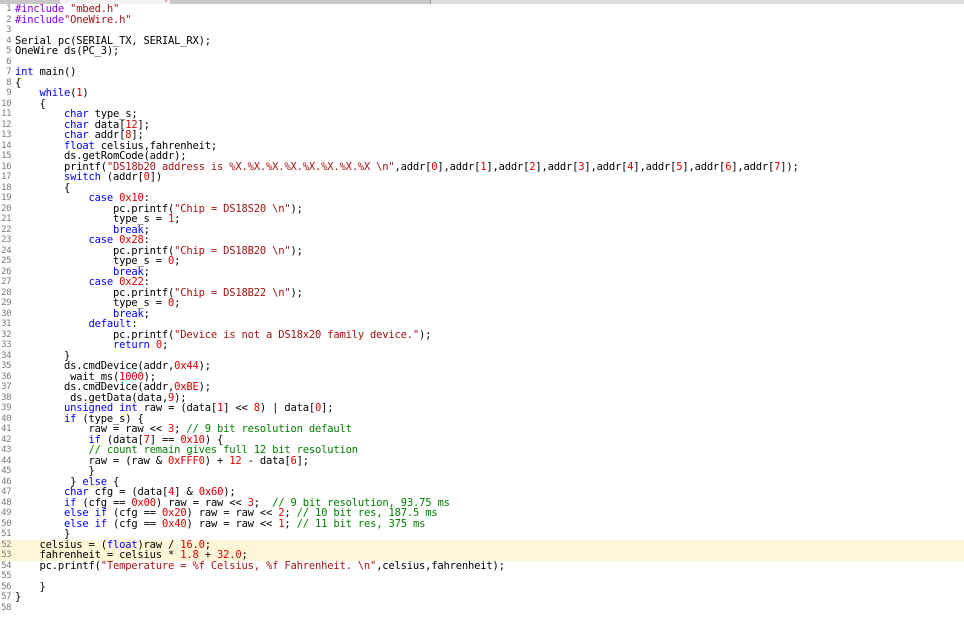 This screenshot has width=964, height=622. Describe the element at coordinates (6, 597) in the screenshot. I see `line-number: 57` at that location.